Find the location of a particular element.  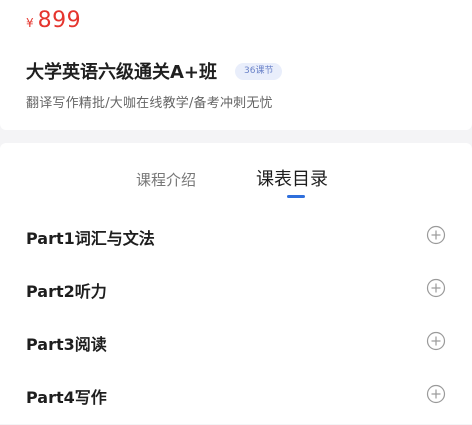

course-subtitle: 翻译写作精批/大咖在线教学/备考冲刺无忧 is located at coordinates (149, 103).